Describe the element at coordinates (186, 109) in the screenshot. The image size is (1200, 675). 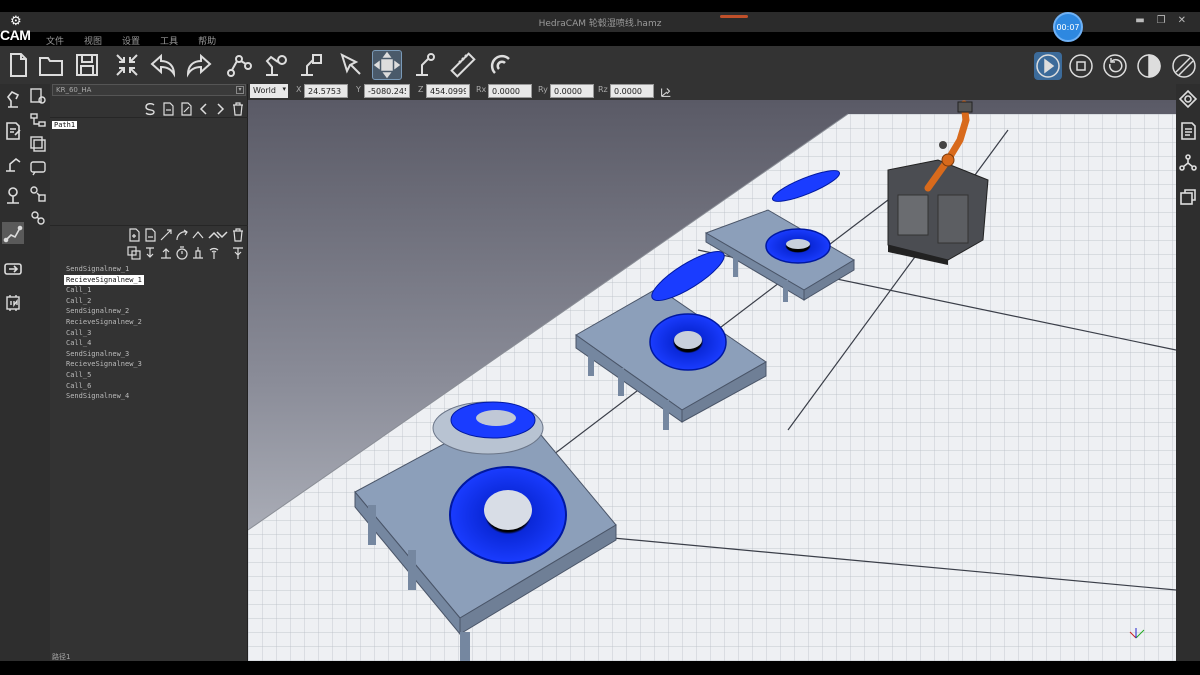
I see `path-edit-button` at that location.